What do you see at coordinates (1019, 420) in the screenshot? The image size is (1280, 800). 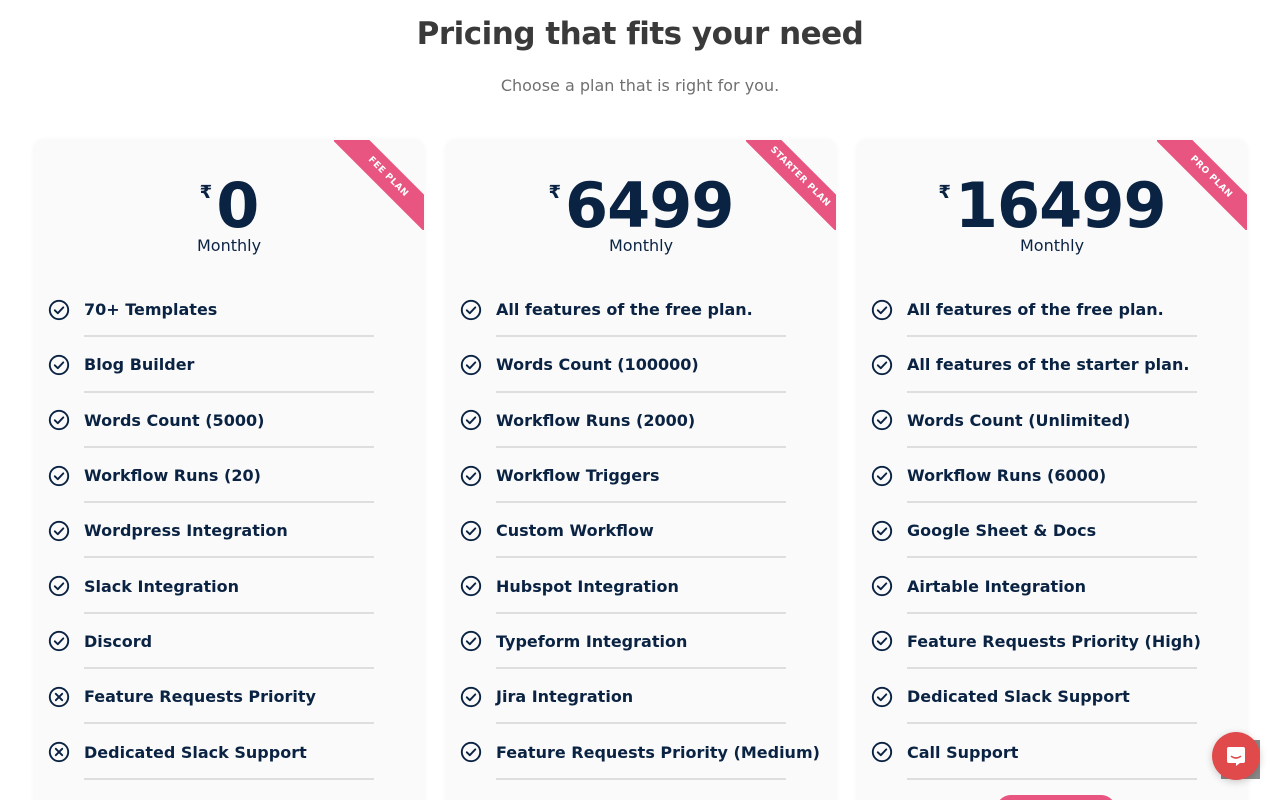 I see `feature-label: Words Count (Unlimited)` at bounding box center [1019, 420].